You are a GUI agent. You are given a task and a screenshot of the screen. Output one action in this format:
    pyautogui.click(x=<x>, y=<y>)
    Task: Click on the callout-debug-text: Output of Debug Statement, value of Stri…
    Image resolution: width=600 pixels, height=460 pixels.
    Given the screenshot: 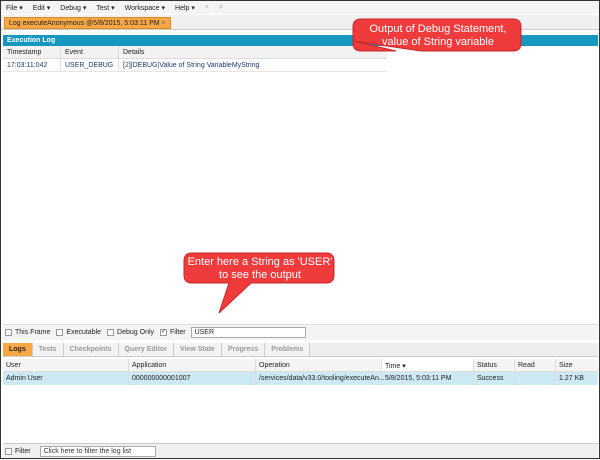 What is the action you would take?
    pyautogui.click(x=438, y=35)
    